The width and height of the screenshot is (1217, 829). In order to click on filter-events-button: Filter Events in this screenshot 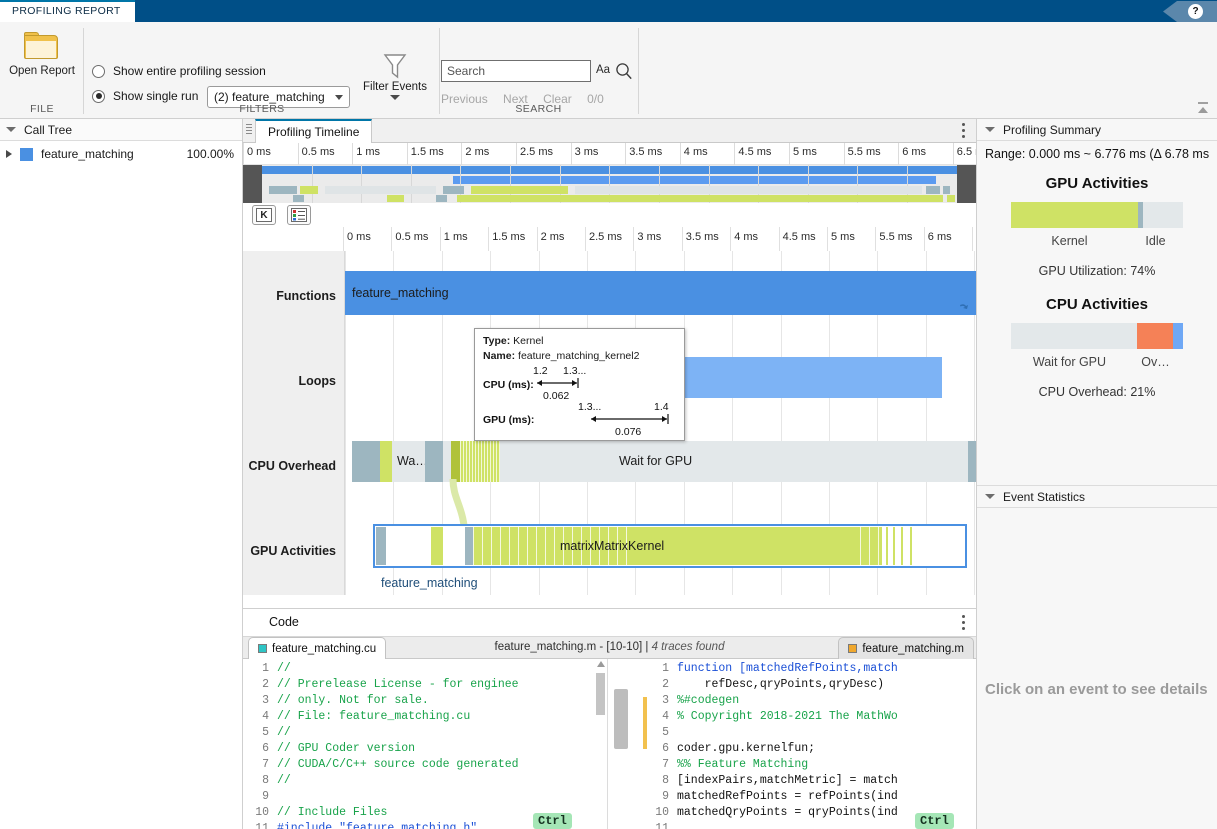, I will do `click(395, 76)`.